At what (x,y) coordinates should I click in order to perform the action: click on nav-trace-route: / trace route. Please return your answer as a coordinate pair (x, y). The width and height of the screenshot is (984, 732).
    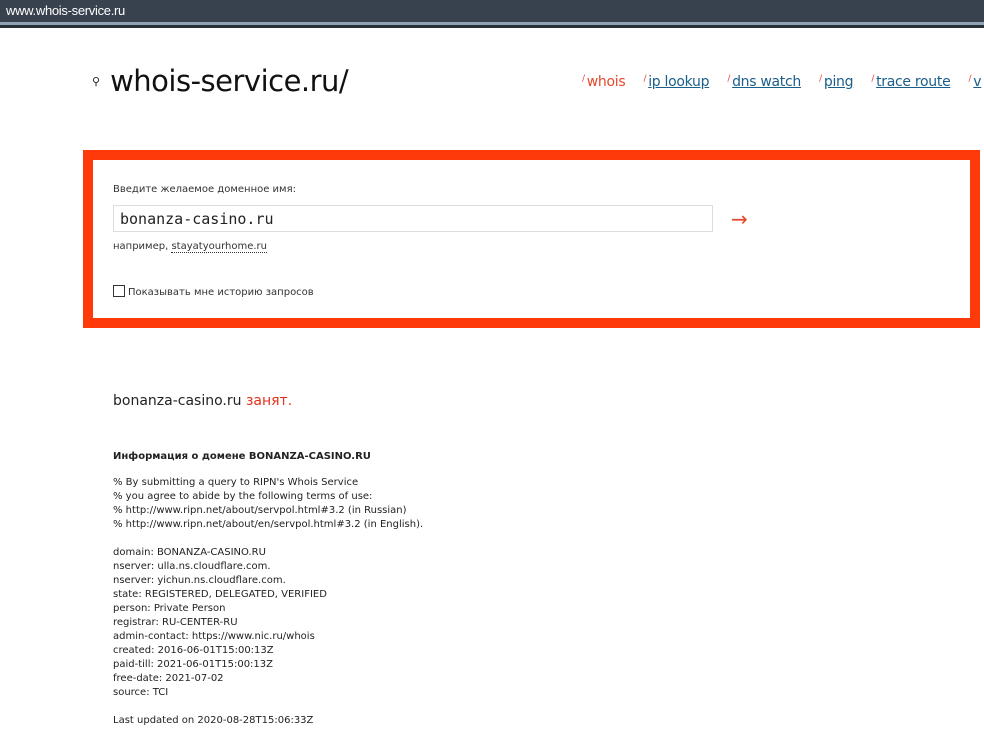
    Looking at the image, I should click on (910, 82).